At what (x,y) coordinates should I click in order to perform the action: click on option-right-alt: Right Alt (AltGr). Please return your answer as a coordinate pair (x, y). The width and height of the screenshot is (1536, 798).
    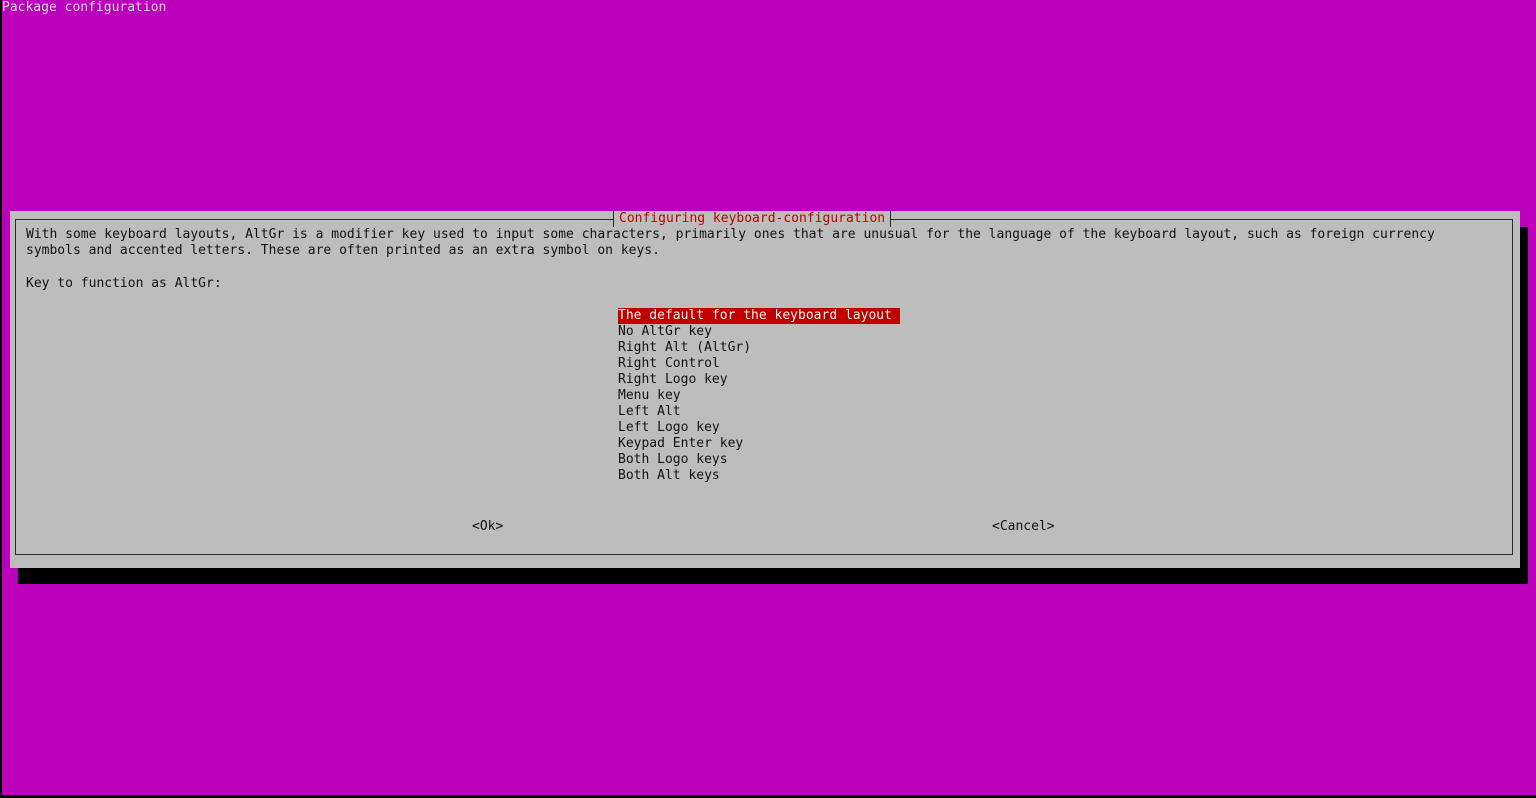
    Looking at the image, I should click on (759, 348).